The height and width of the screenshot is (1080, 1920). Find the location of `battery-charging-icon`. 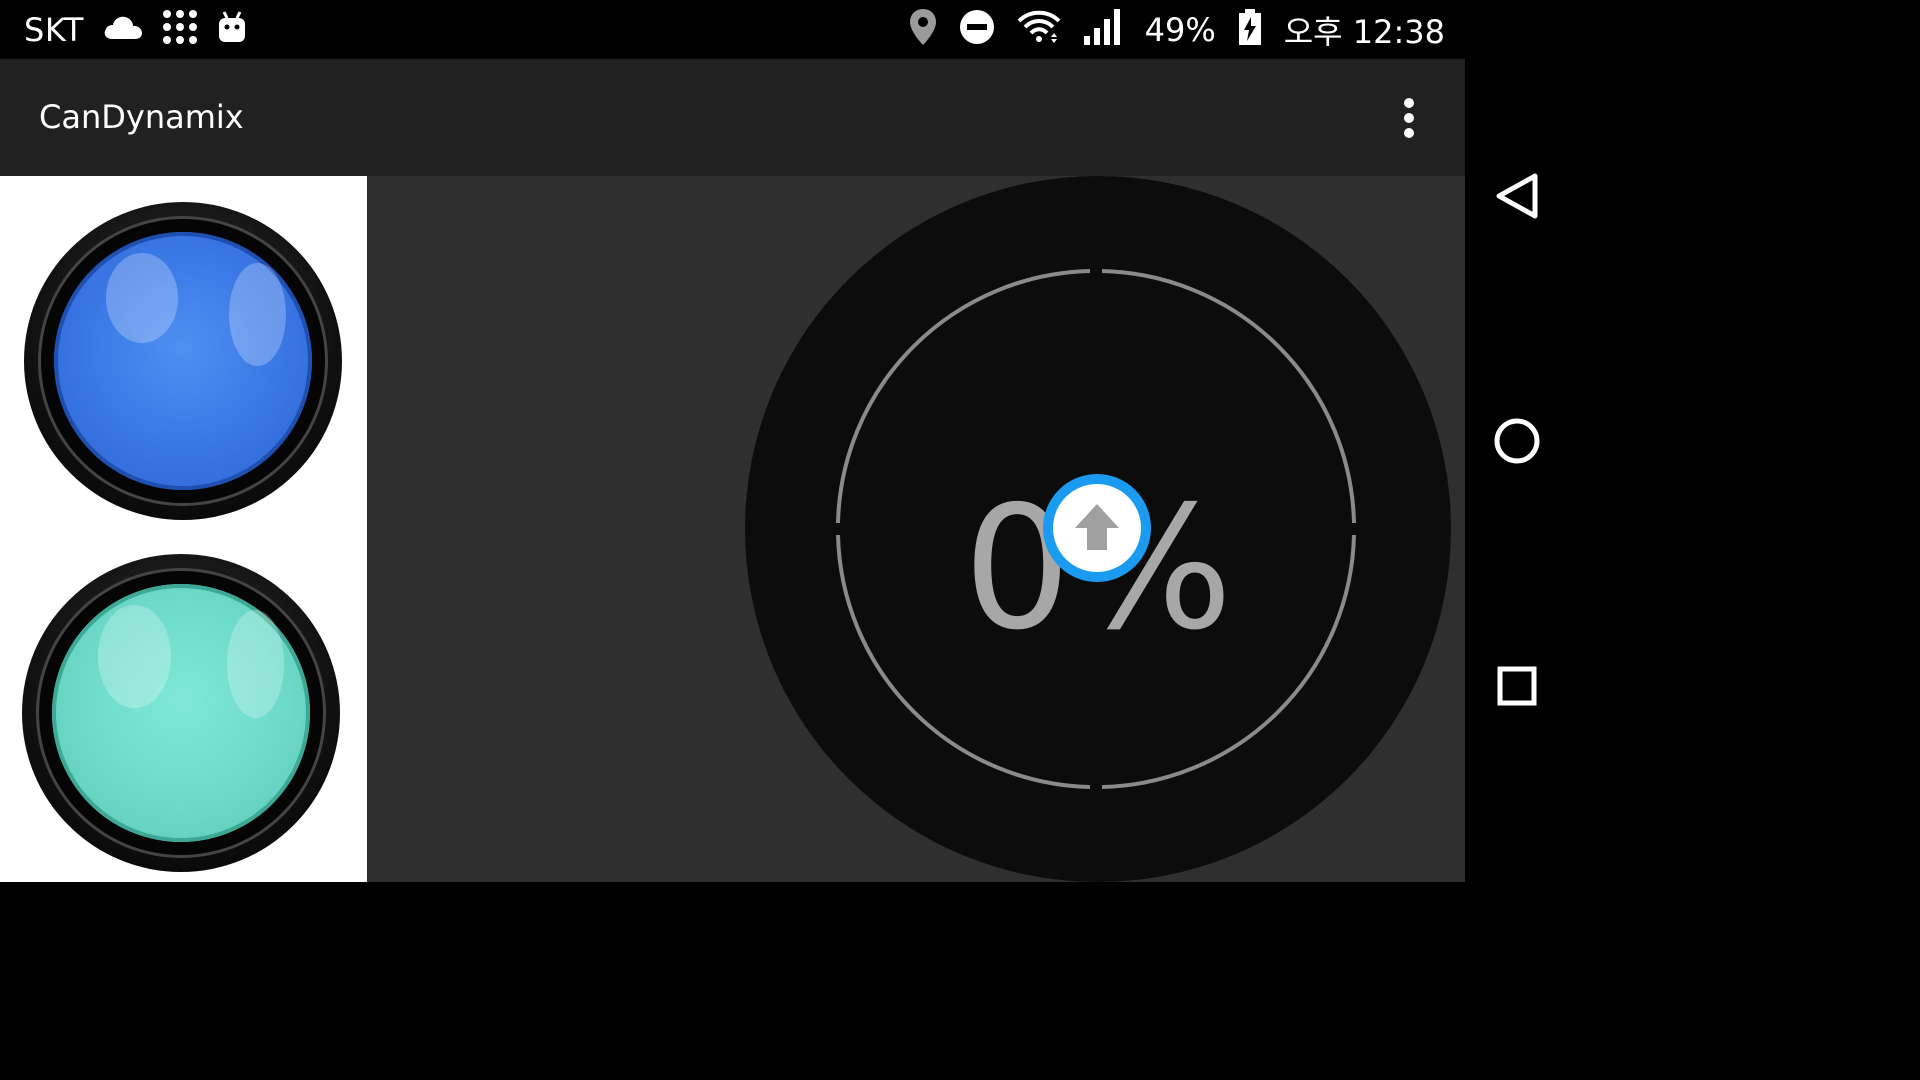

battery-charging-icon is located at coordinates (1250, 29).